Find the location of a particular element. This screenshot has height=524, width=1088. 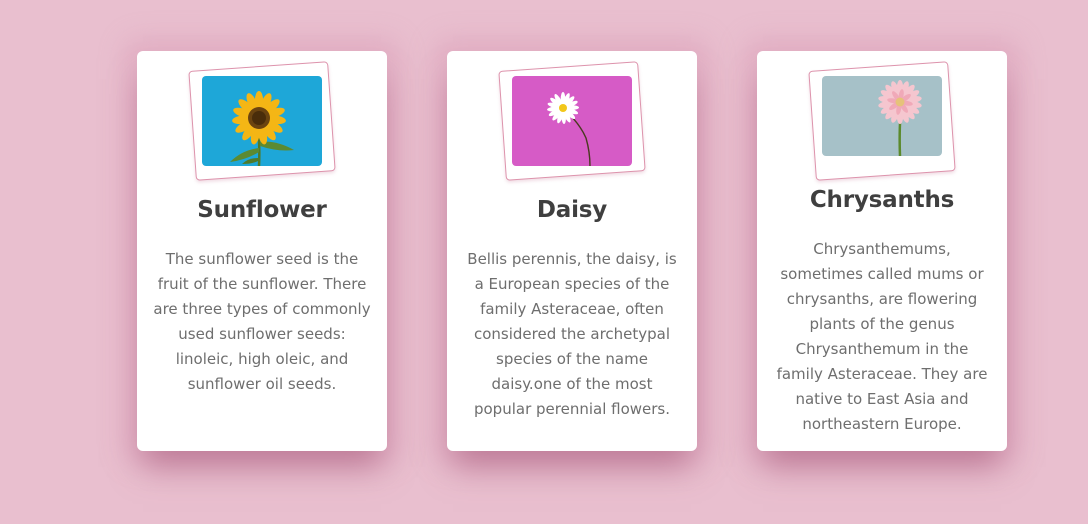

card-title: Chrysanths is located at coordinates (882, 200).